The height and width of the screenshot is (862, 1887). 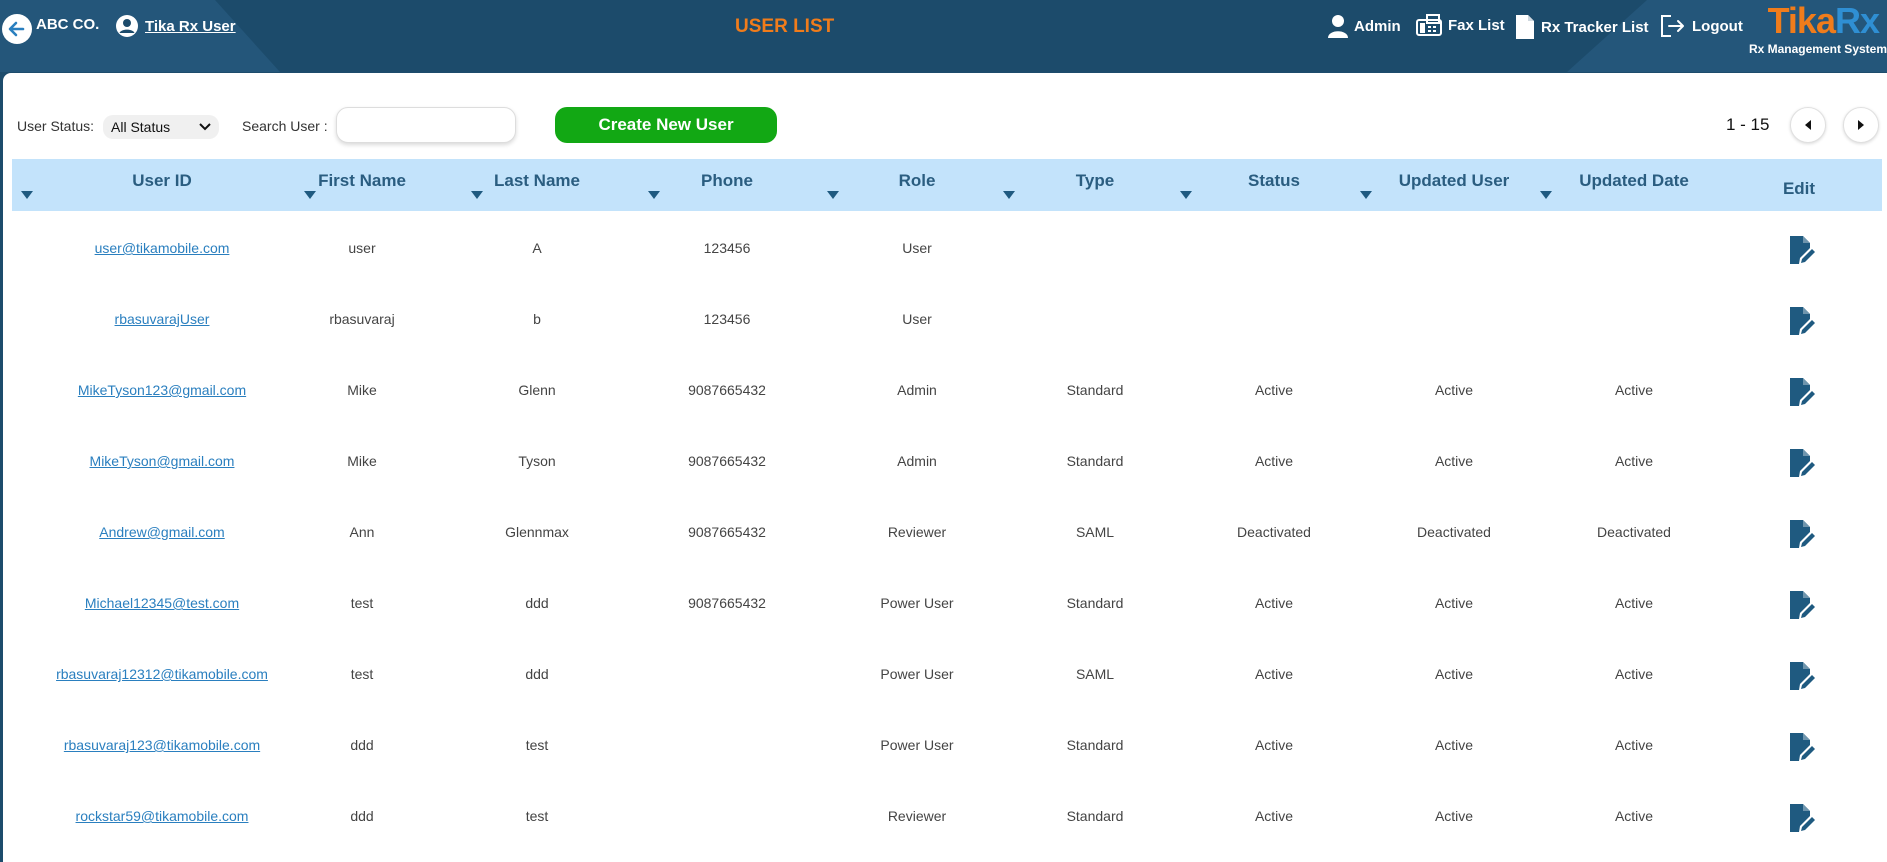 What do you see at coordinates (162, 319) in the screenshot?
I see `cell-user-id: rbasuvarajUser` at bounding box center [162, 319].